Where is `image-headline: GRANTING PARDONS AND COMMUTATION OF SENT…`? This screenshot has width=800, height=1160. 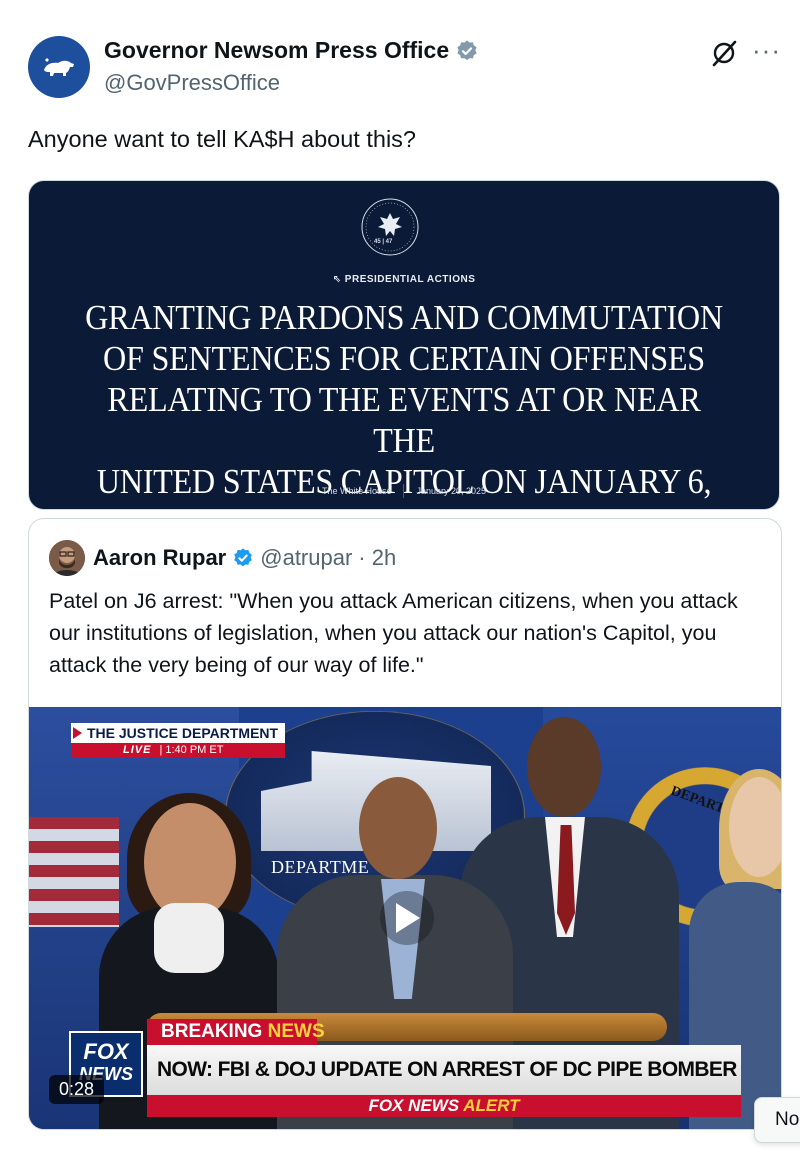
image-headline: GRANTING PARDONS AND COMMUTATION OF SENT… is located at coordinates (403, 403).